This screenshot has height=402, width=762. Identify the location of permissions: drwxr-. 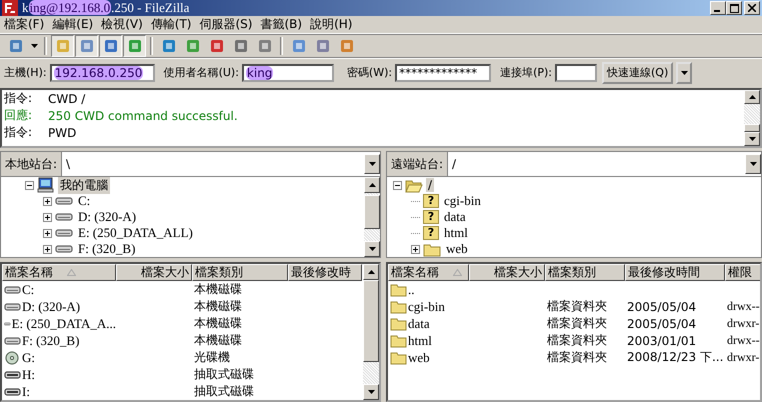
(743, 357).